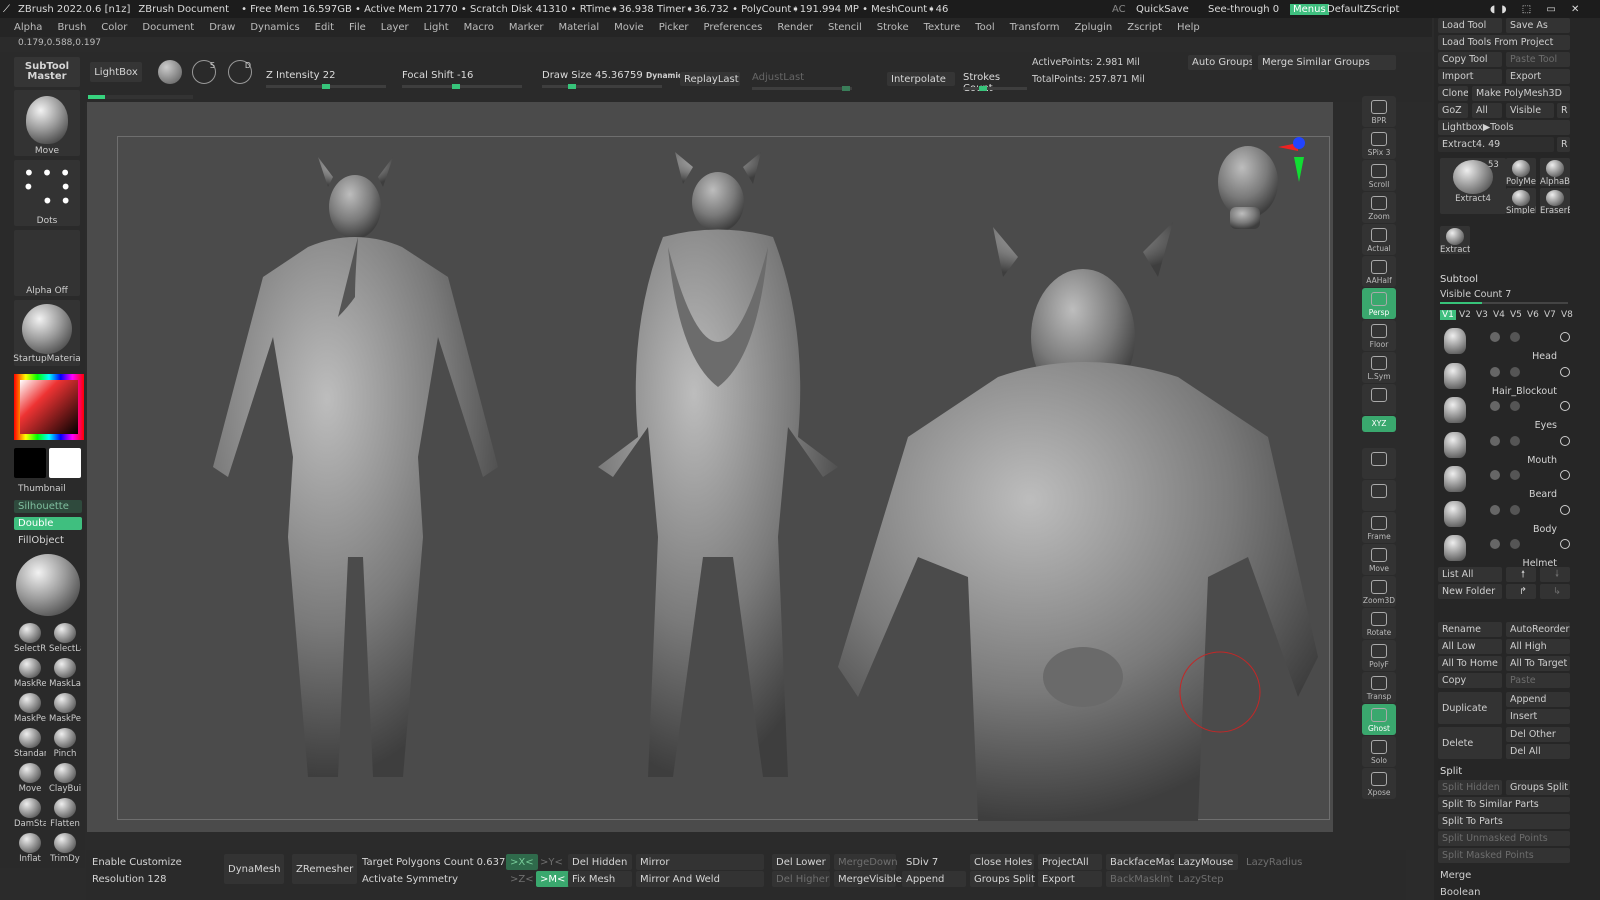 The height and width of the screenshot is (900, 1600). What do you see at coordinates (1379, 719) in the screenshot?
I see `shelf-ghost-button: Ghost` at bounding box center [1379, 719].